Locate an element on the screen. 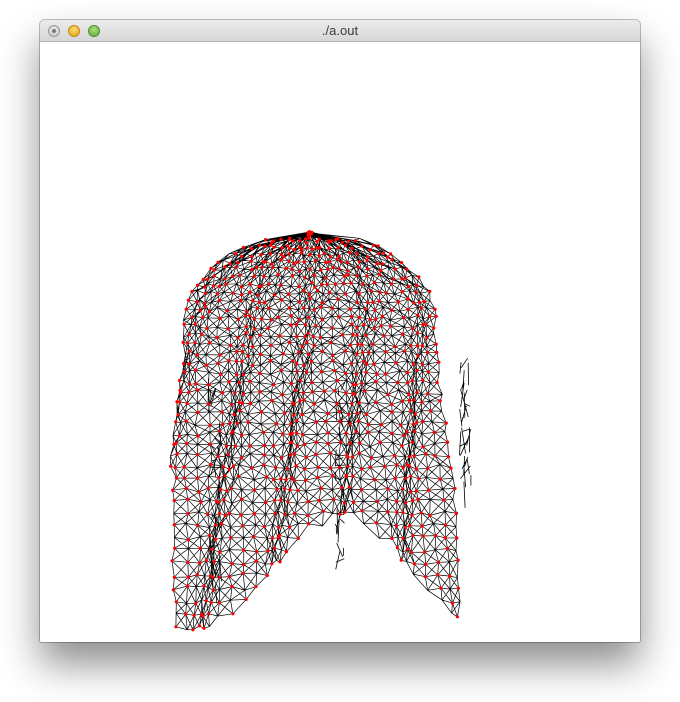 The width and height of the screenshot is (680, 702). title-bar: ./a.out is located at coordinates (340, 31).